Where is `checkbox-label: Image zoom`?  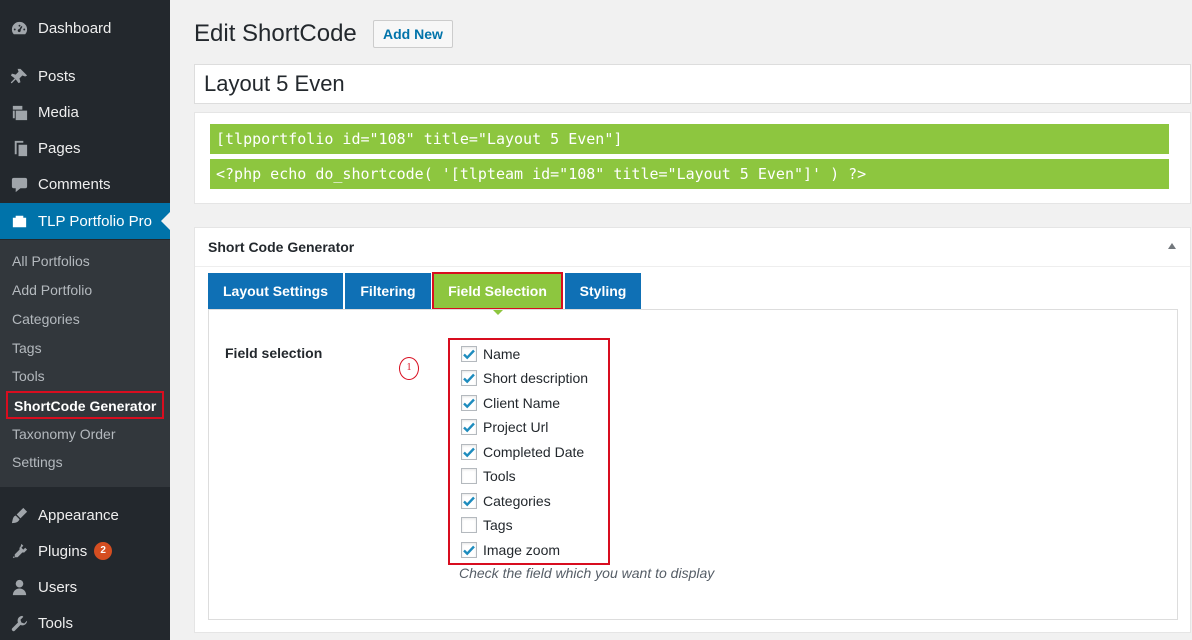
checkbox-label: Image zoom is located at coordinates (522, 550).